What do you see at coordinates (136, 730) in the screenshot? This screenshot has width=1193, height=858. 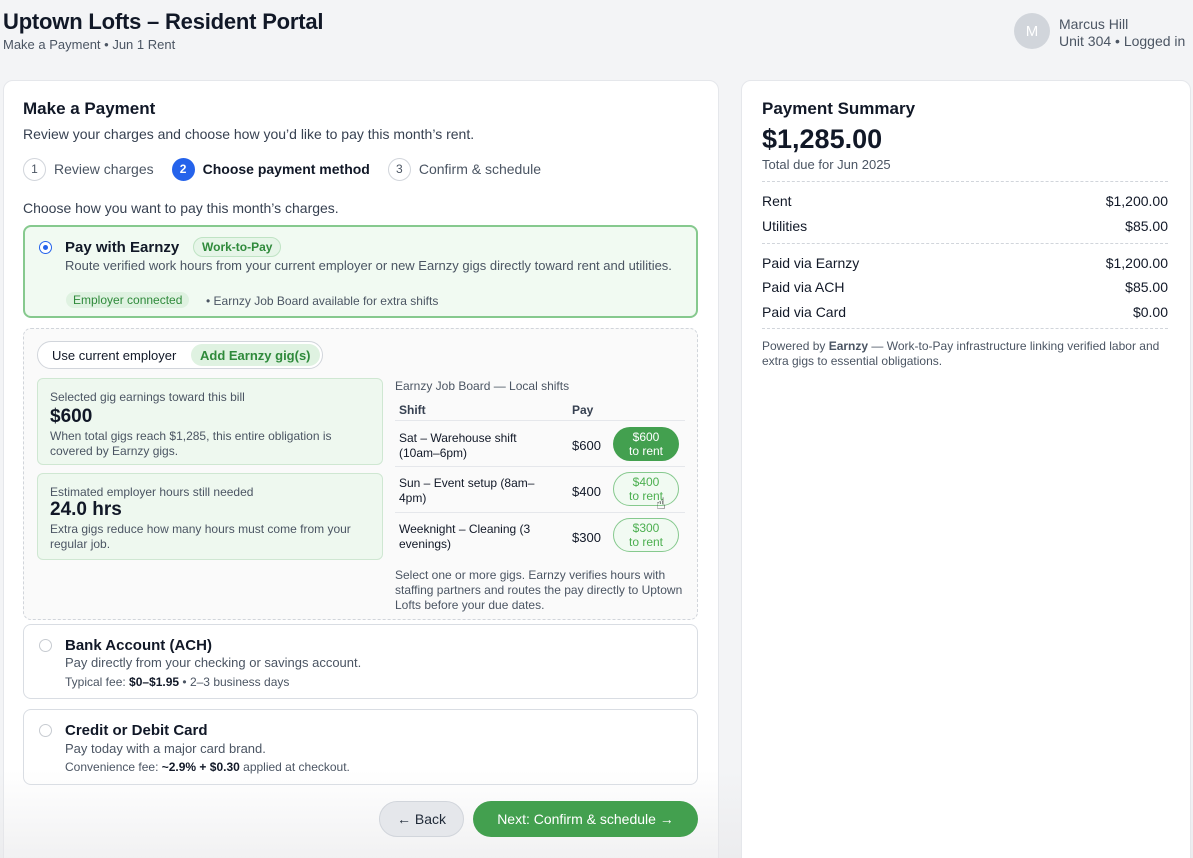 I see `card-title: Credit or Debit Card` at bounding box center [136, 730].